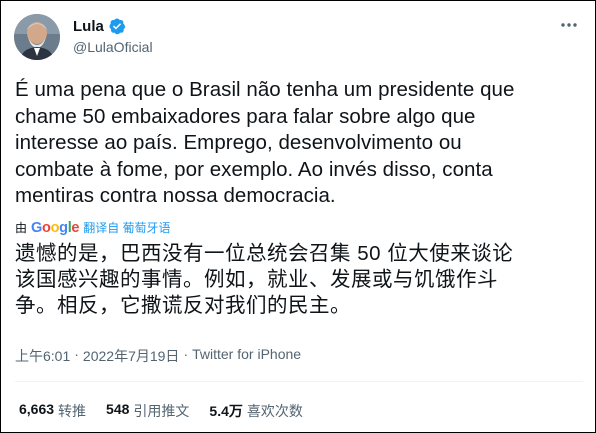  Describe the element at coordinates (72, 411) in the screenshot. I see `retweets-label: 转推` at that location.